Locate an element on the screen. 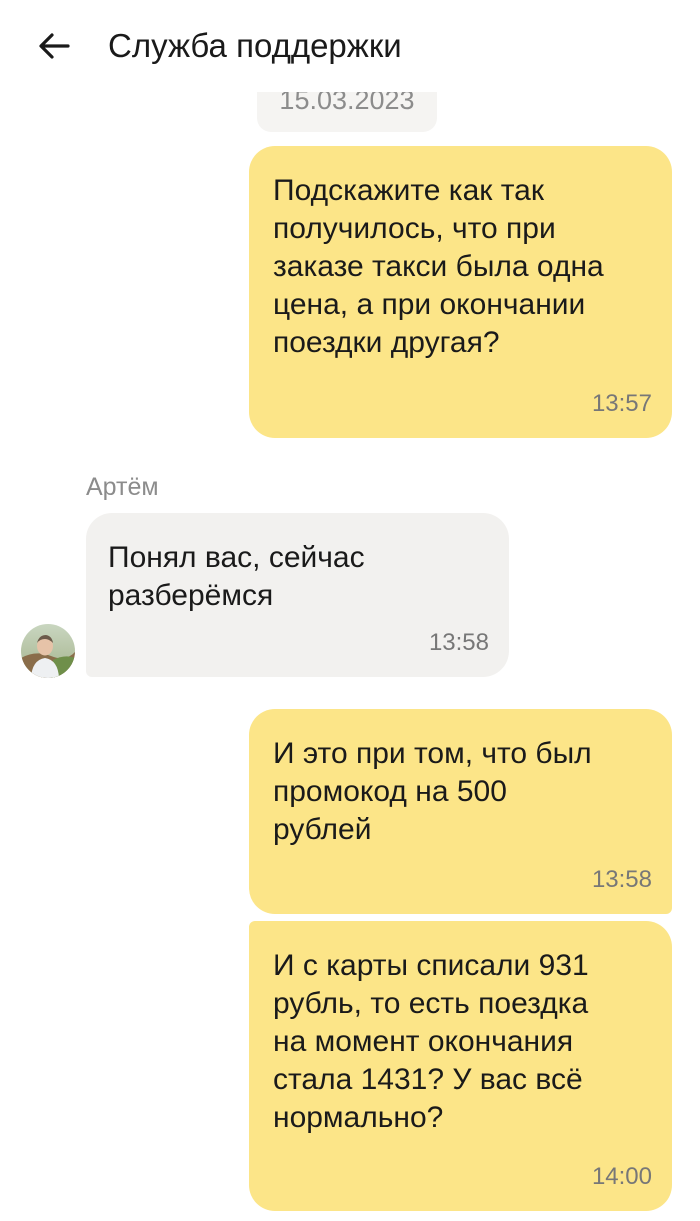 The image size is (700, 1221). app-header: Служба поддержки is located at coordinates (350, 46).